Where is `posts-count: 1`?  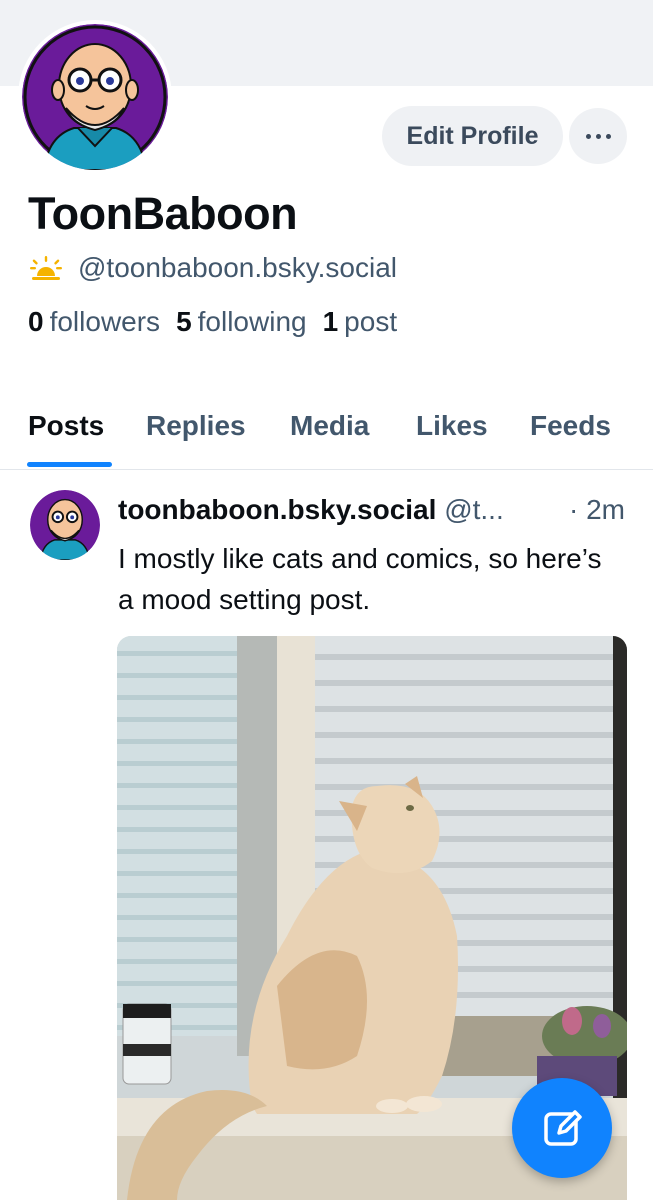 posts-count: 1 is located at coordinates (330, 321).